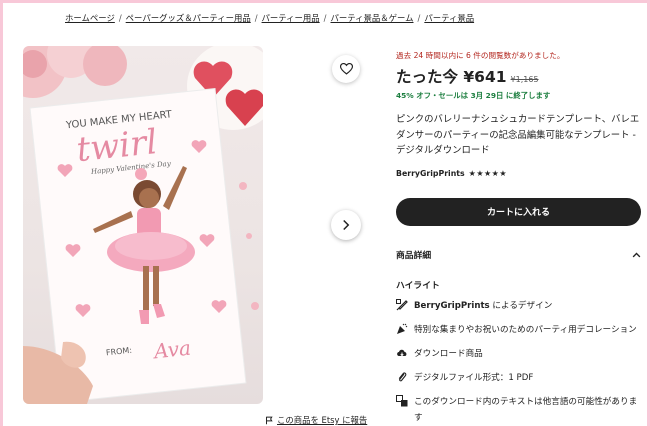 Image resolution: width=650 pixels, height=426 pixels. Describe the element at coordinates (473, 95) in the screenshot. I see `sale-note: 45% オフ・セールは 3月 29日 に終了します` at that location.